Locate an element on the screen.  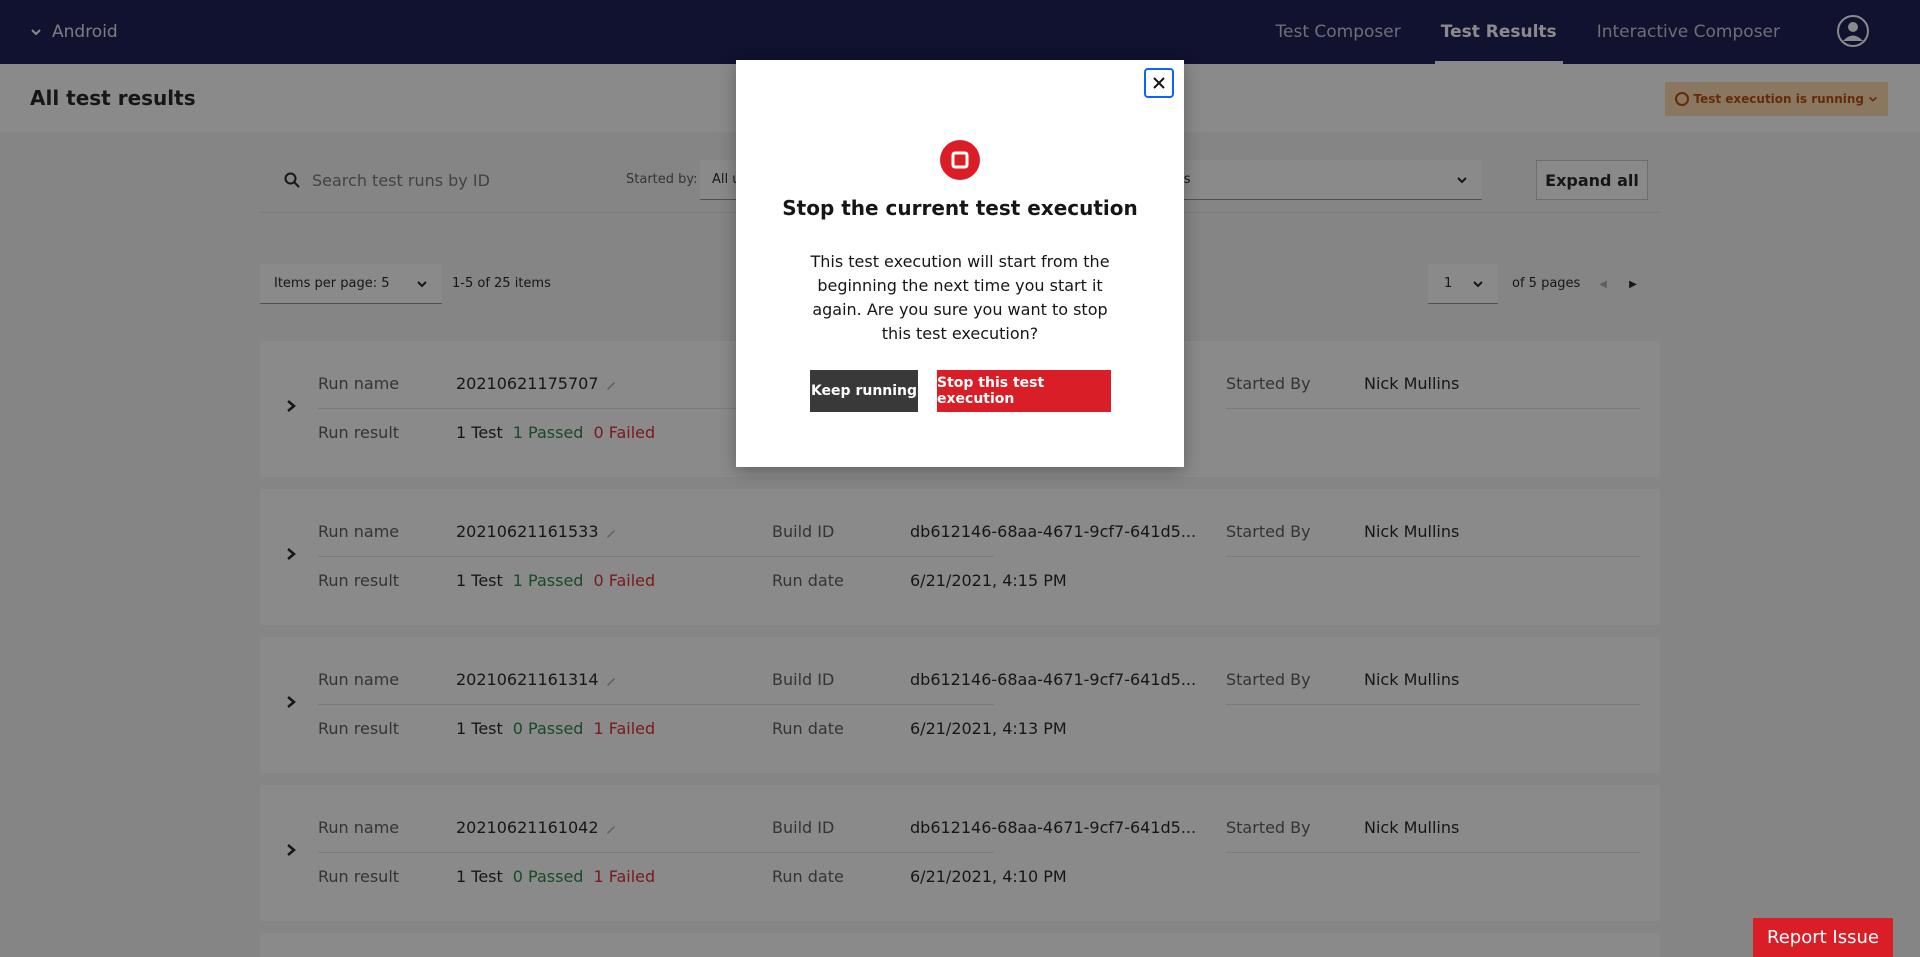
close-button is located at coordinates (1159, 83).